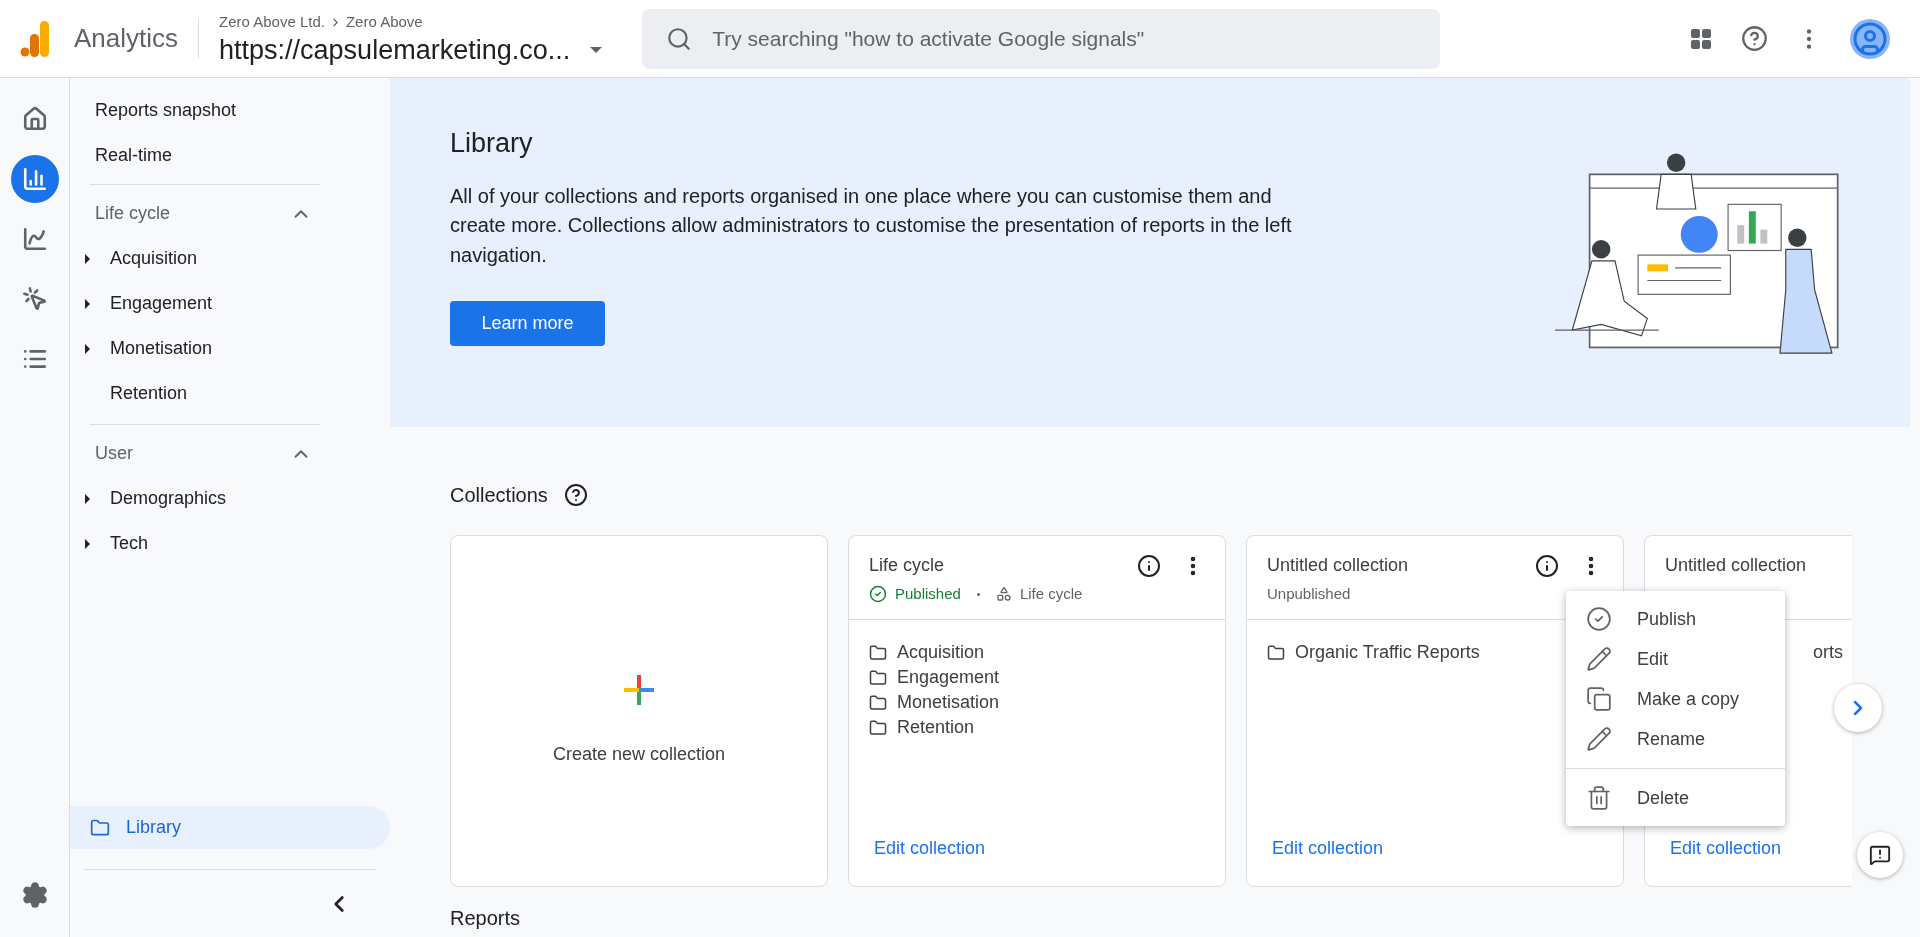 The height and width of the screenshot is (937, 1920). Describe the element at coordinates (34, 179) in the screenshot. I see `bar-chart-icon` at that location.